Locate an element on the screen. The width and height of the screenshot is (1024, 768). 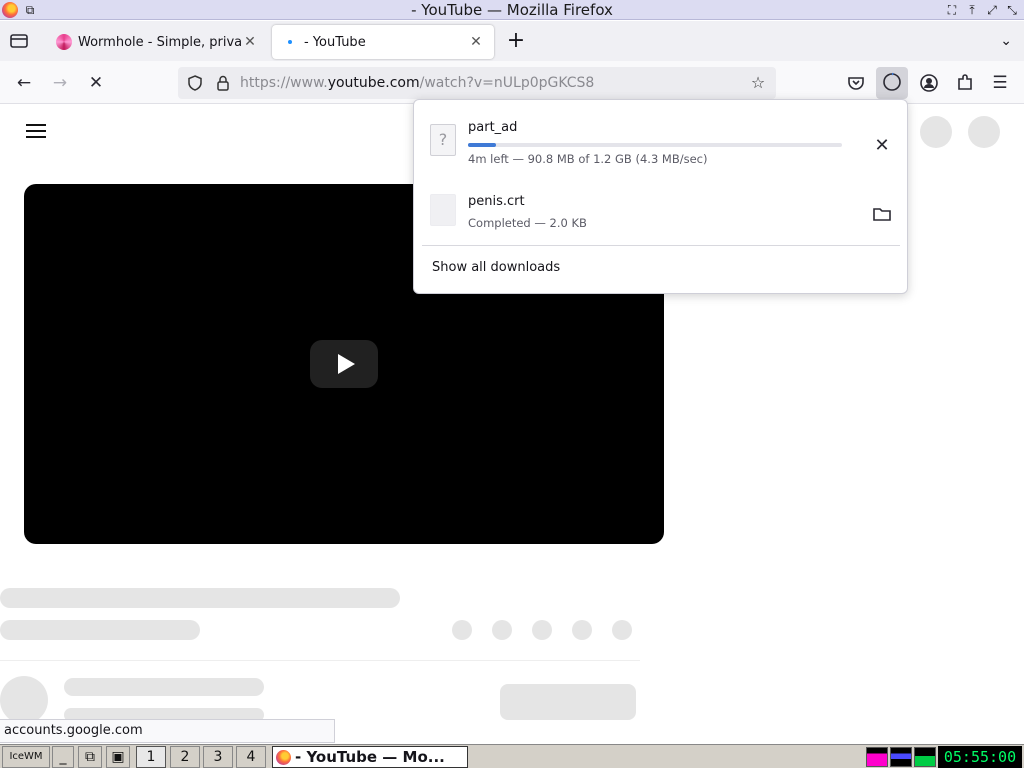
workspace-label: 2 is located at coordinates (185, 757).